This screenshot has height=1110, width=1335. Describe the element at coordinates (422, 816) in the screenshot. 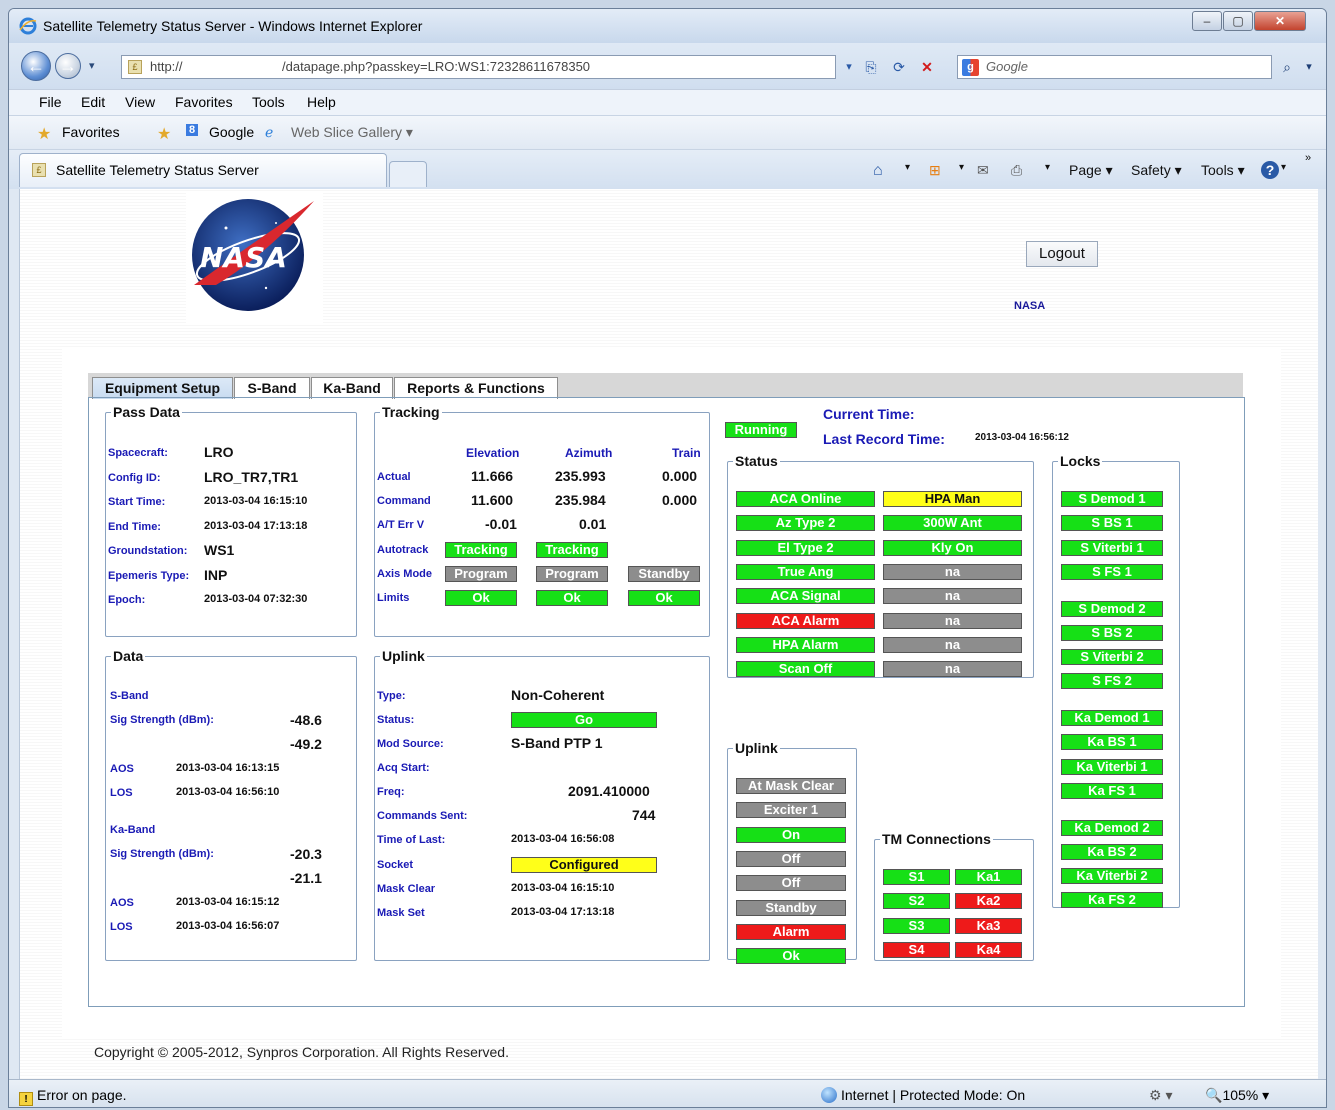

I see `commands-sent-label: Commands Sent:` at that location.